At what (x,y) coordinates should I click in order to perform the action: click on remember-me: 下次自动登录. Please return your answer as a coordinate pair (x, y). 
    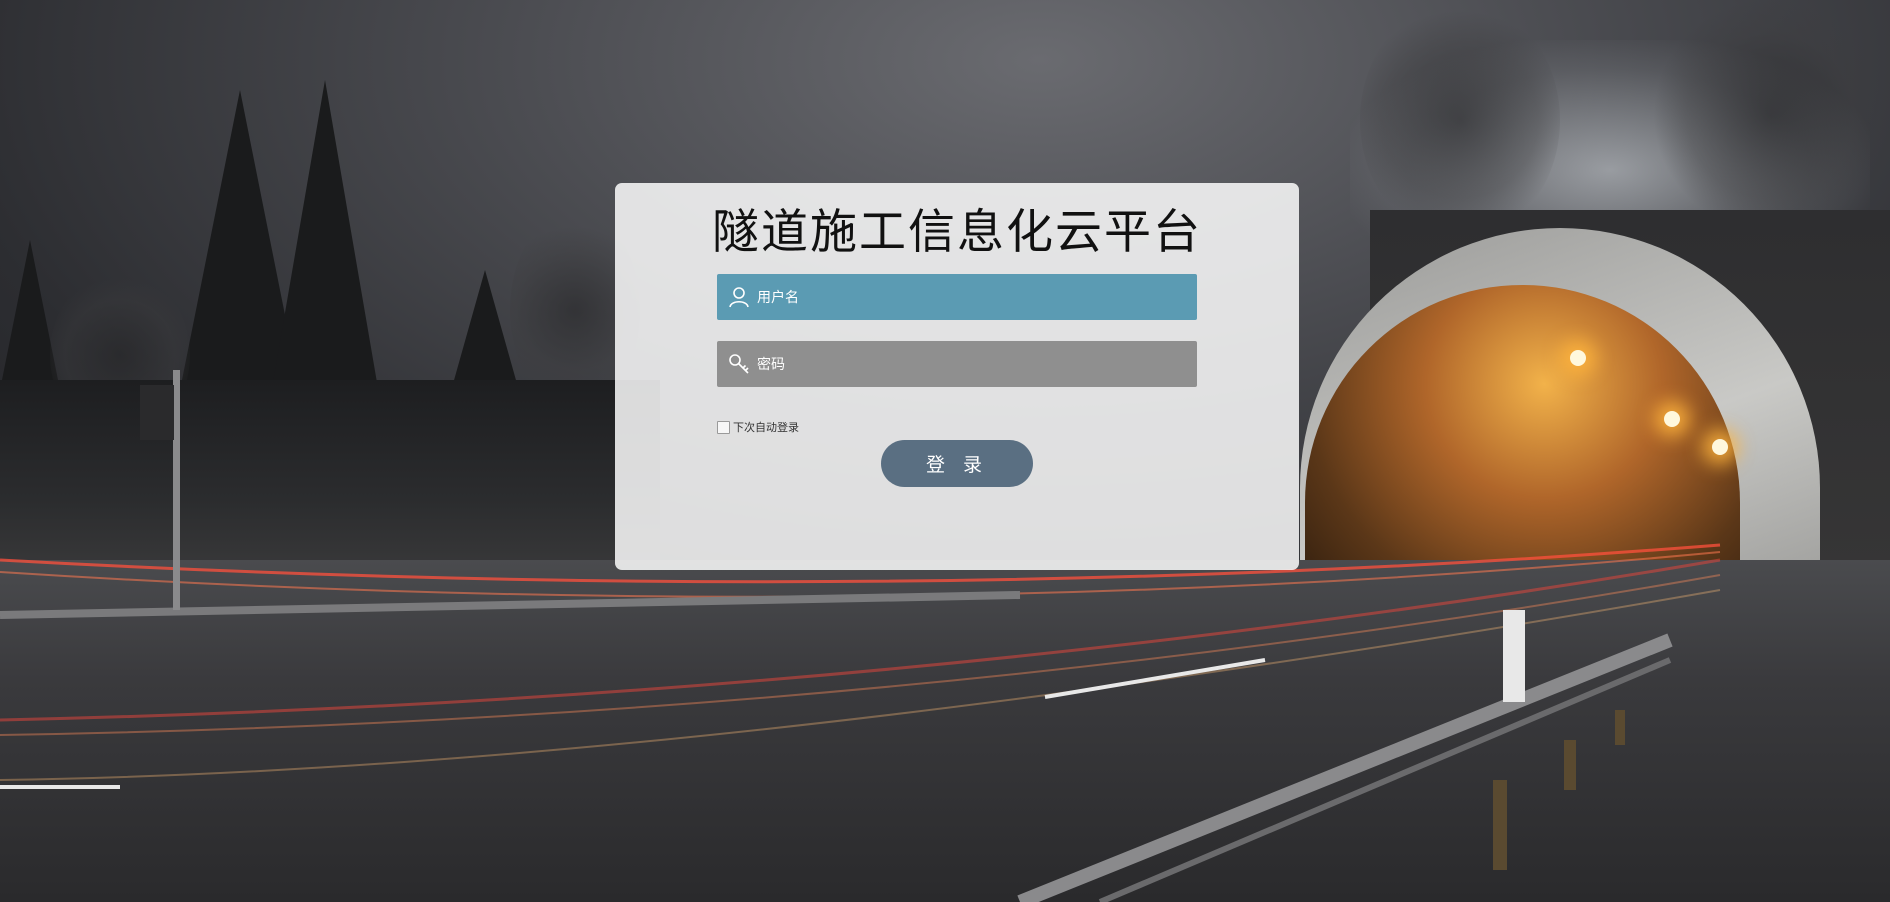
    Looking at the image, I should click on (758, 427).